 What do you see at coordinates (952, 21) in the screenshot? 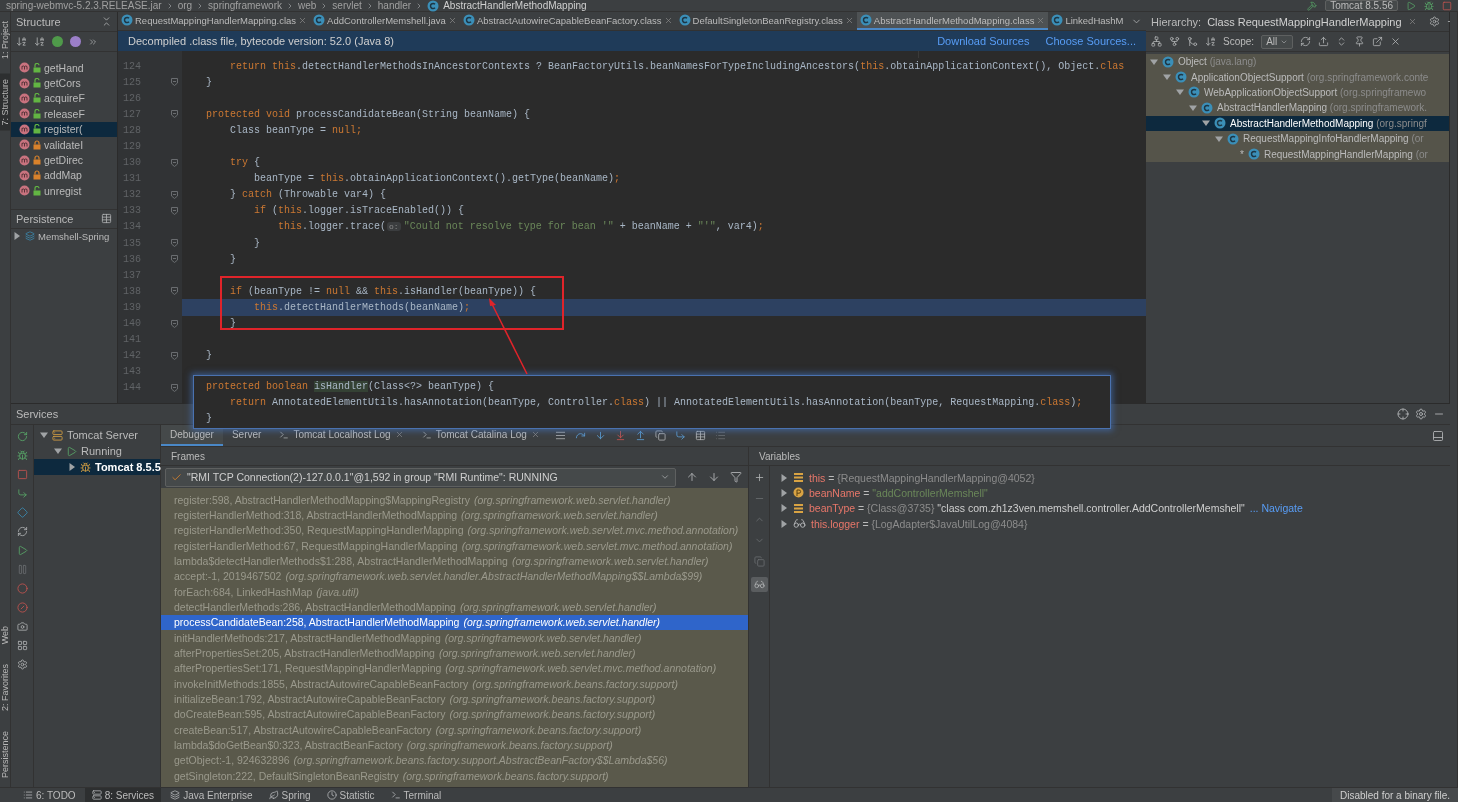
I see `editor-tab: AbstractHandlerMethodMapping.class` at bounding box center [952, 21].